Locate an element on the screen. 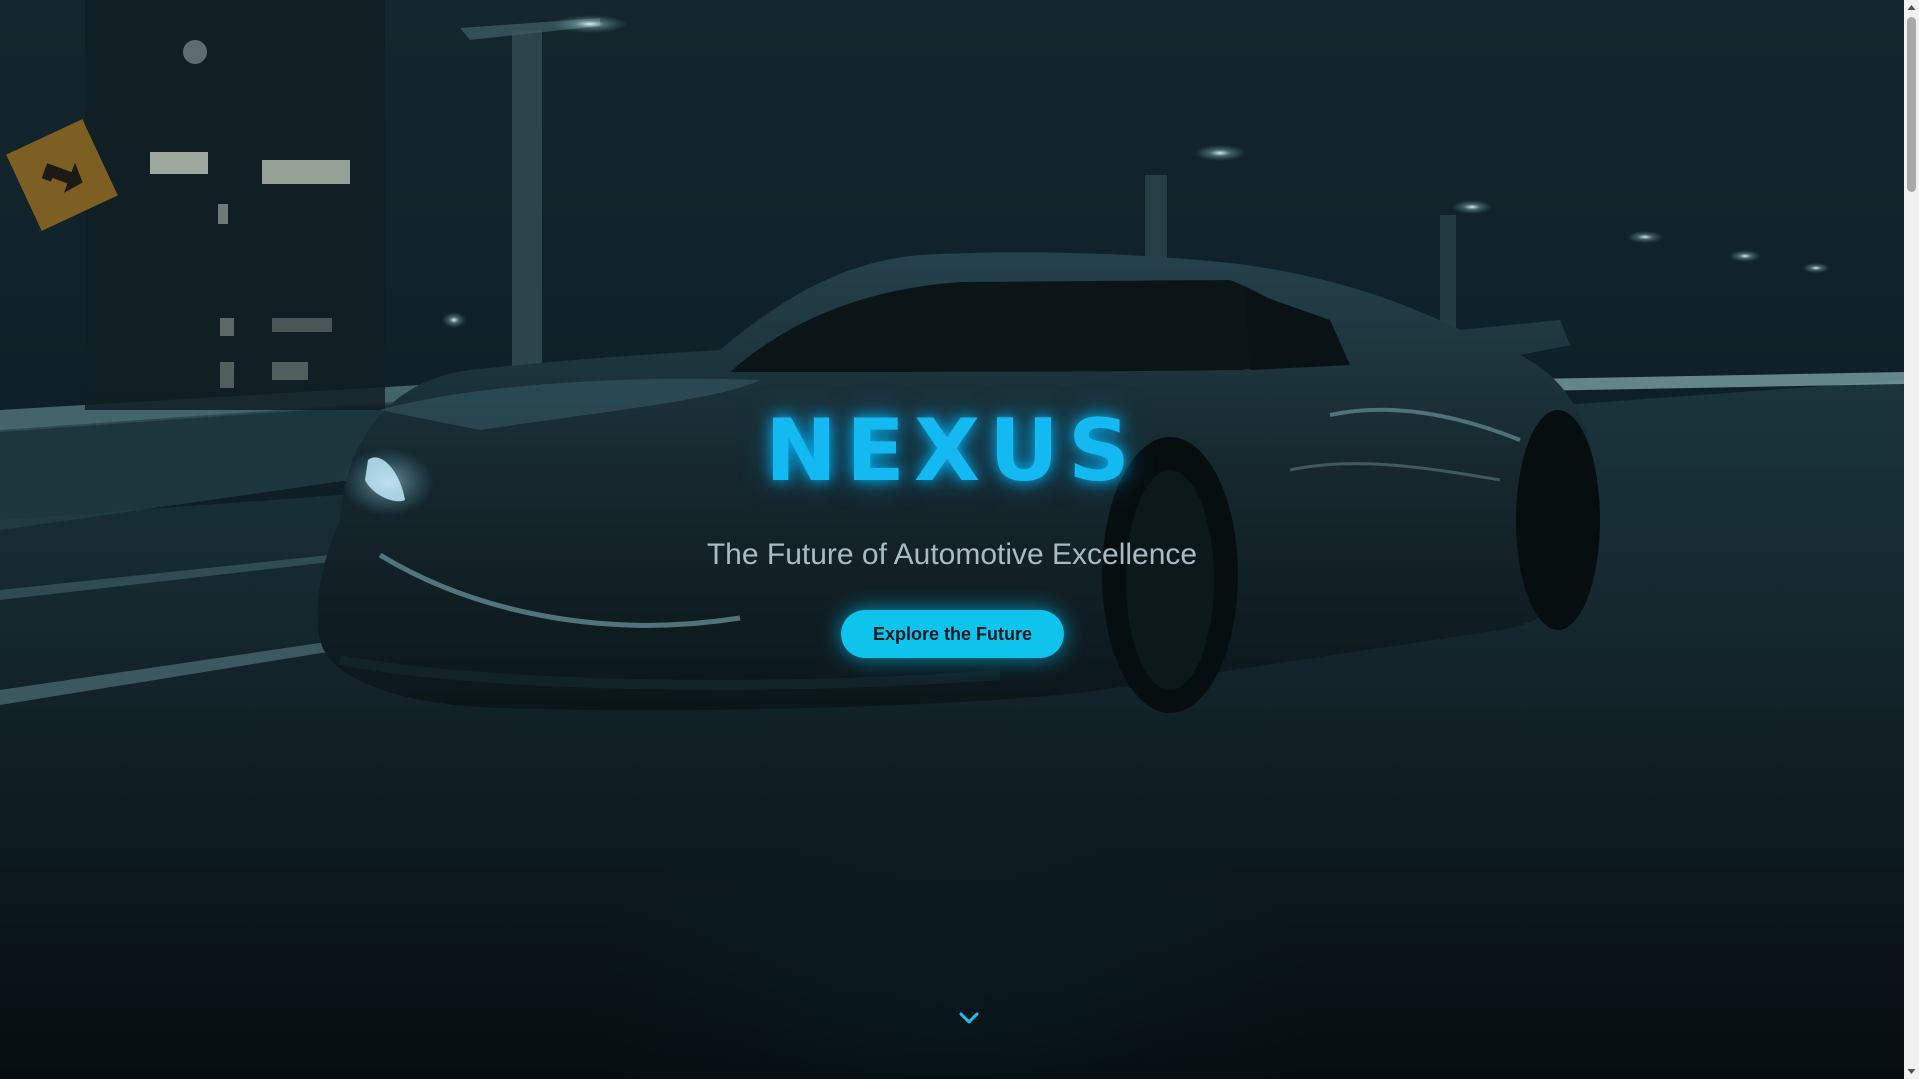 This screenshot has height=1079, width=1919. arrow-down-icon is located at coordinates (1911, 1071).